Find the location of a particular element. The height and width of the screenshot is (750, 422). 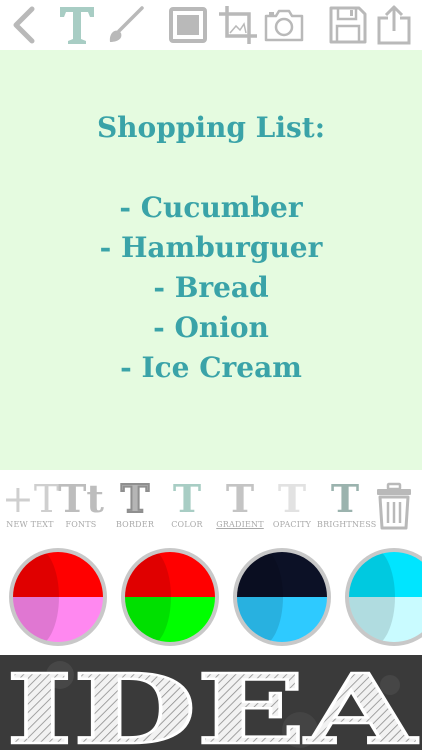

tool-label: BRIGHTNESS is located at coordinates (347, 524).